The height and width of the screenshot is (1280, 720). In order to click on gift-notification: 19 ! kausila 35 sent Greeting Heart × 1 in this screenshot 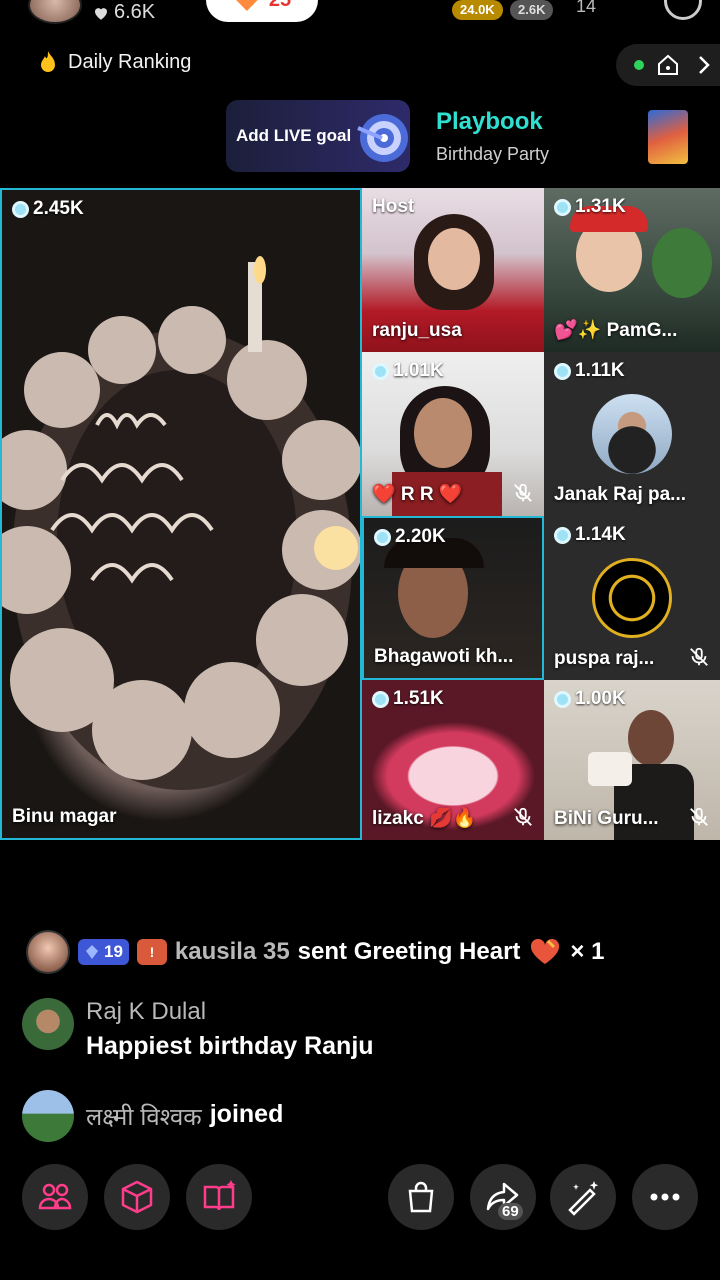, I will do `click(315, 952)`.